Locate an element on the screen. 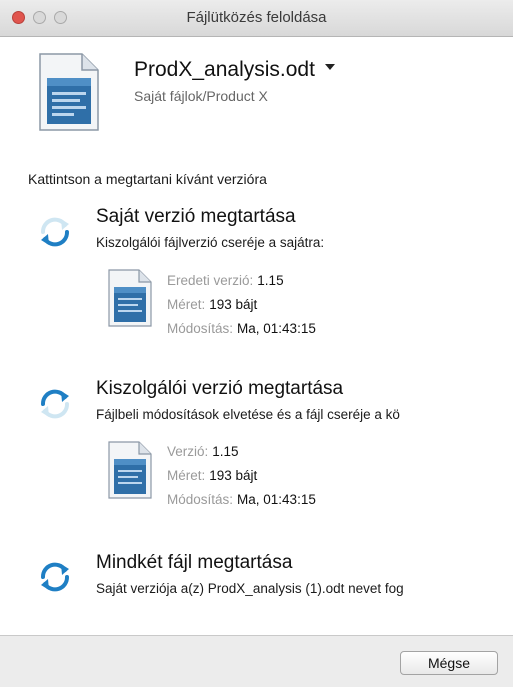 The image size is (513, 687). version-detail: Verzió: 1.15 is located at coordinates (203, 451).